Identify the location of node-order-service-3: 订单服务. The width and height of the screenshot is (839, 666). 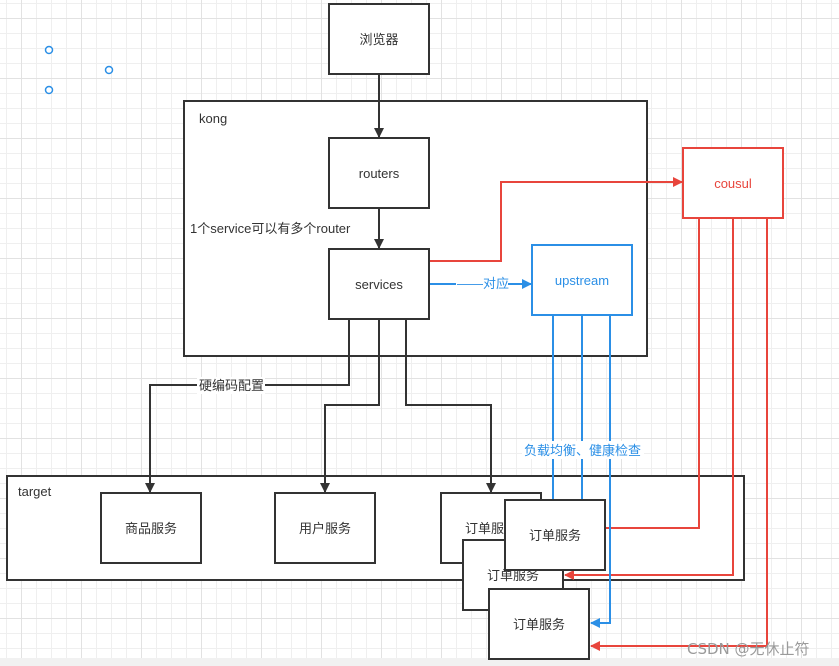
(555, 535).